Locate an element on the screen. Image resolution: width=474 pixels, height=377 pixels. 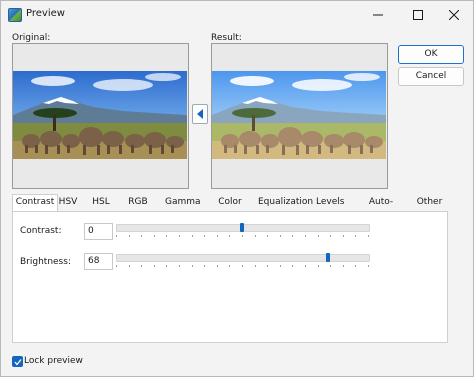
original-image is located at coordinates (100, 115).